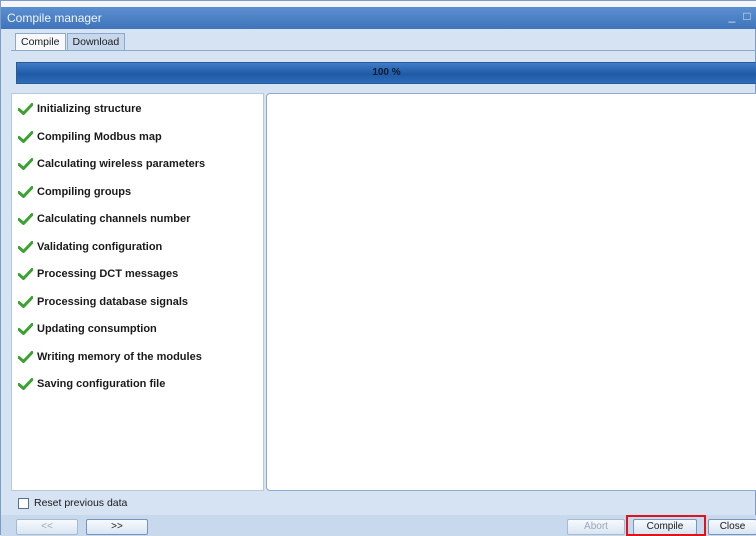 The image size is (756, 536). What do you see at coordinates (117, 527) in the screenshot?
I see `next-button: >>` at bounding box center [117, 527].